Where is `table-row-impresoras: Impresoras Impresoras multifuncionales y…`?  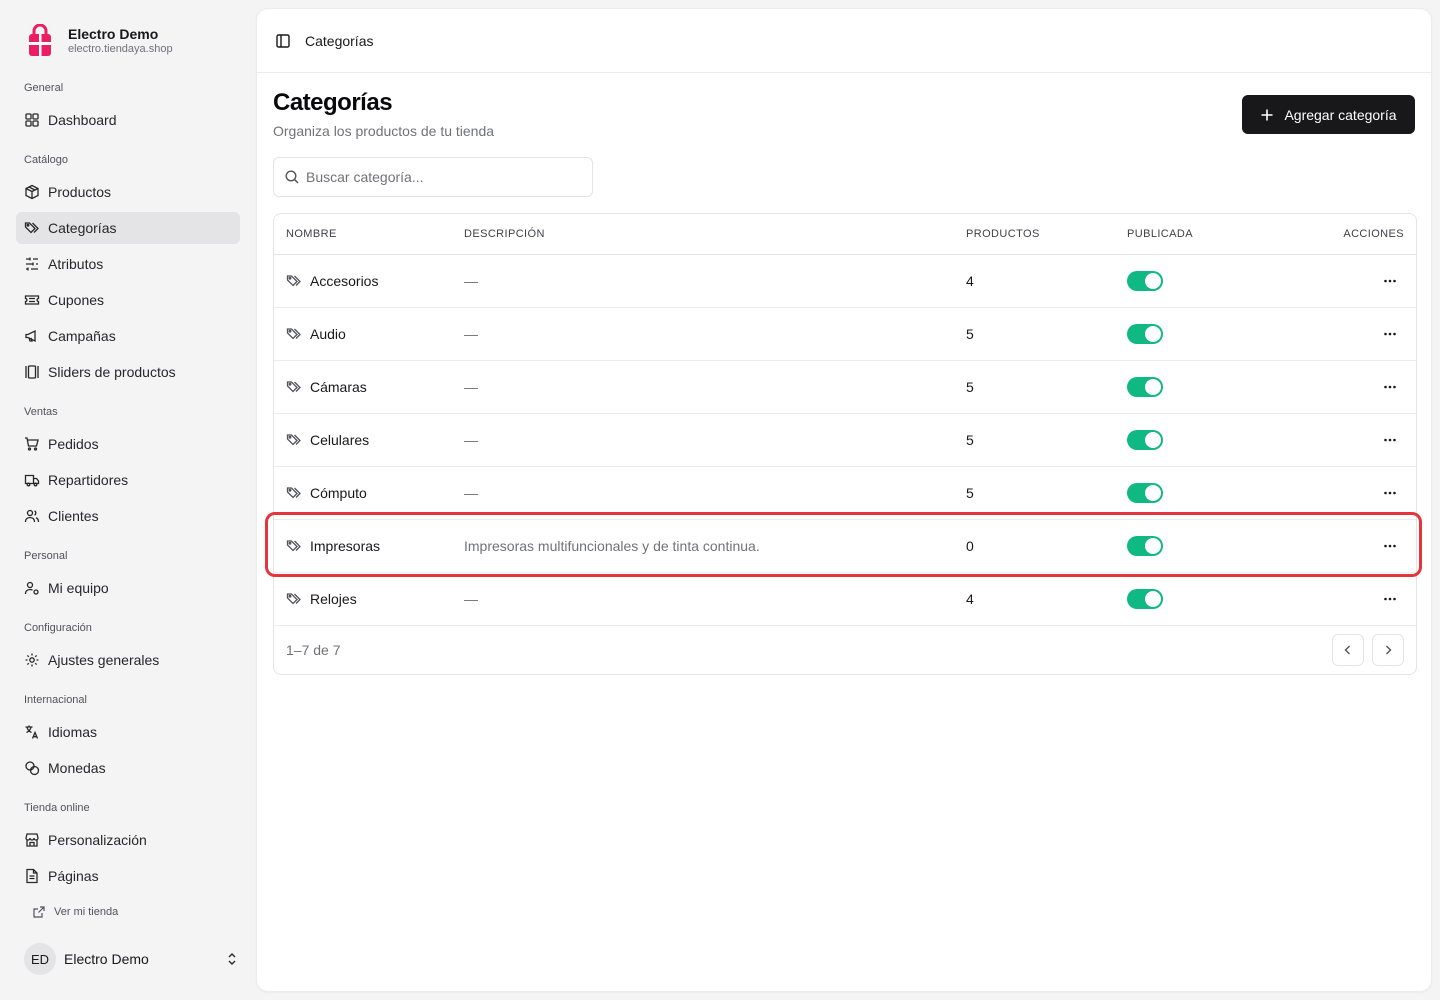 table-row-impresoras: Impresoras Impresoras multifuncionales y… is located at coordinates (845, 546).